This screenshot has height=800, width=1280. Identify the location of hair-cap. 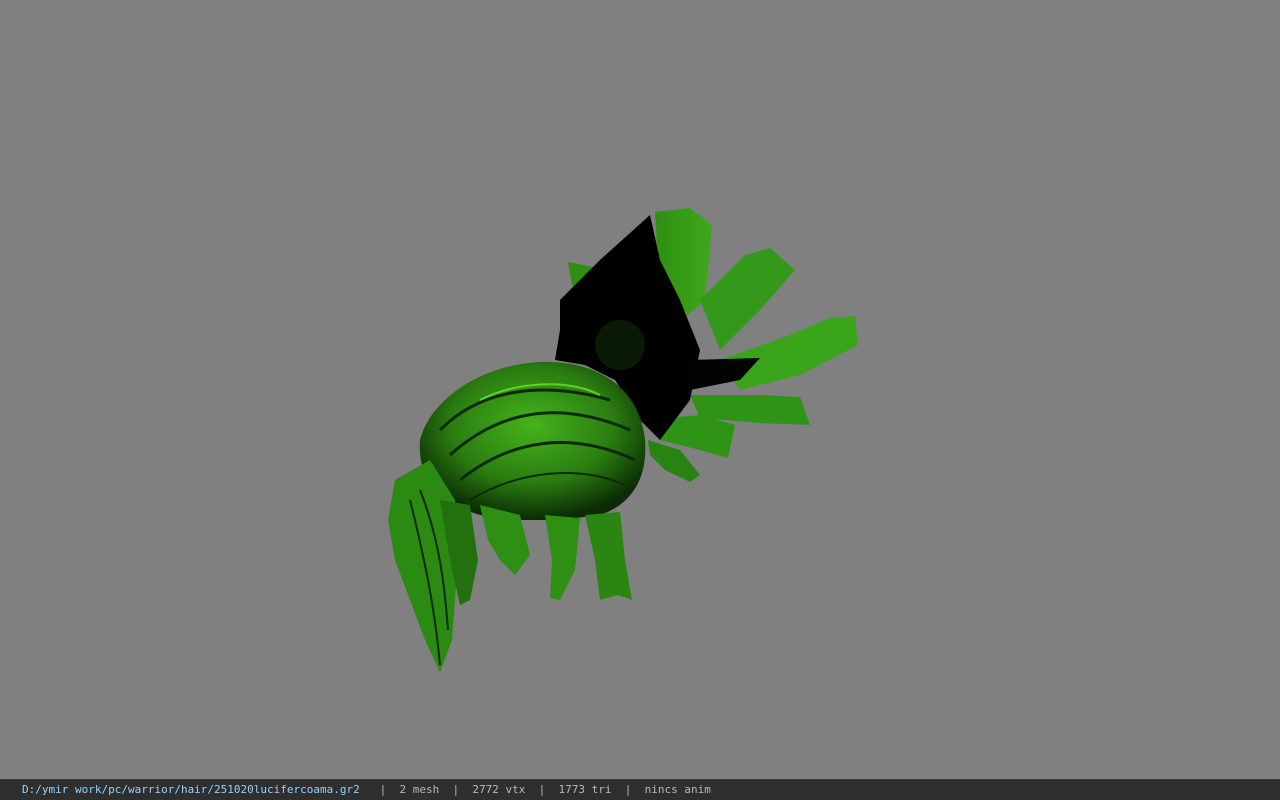
(532, 440).